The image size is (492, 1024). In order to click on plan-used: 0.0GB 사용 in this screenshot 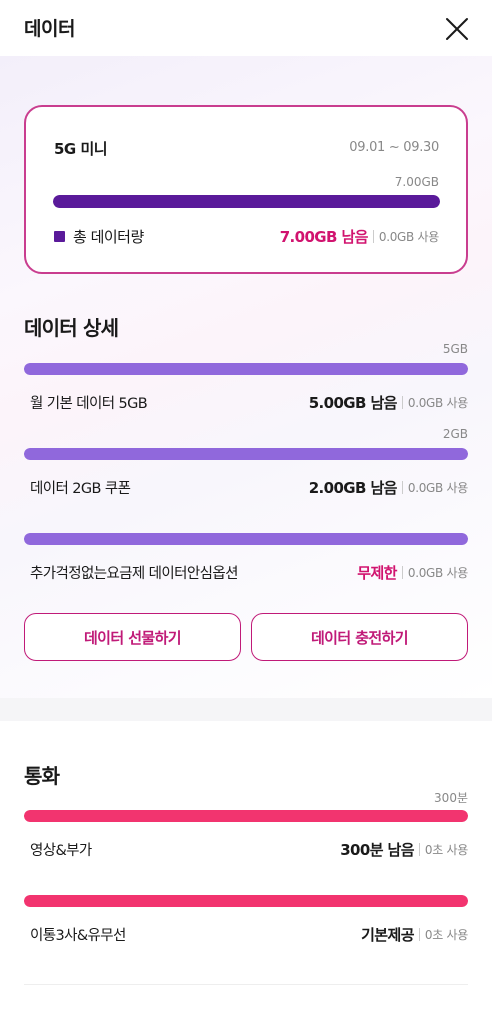, I will do `click(408, 237)`.